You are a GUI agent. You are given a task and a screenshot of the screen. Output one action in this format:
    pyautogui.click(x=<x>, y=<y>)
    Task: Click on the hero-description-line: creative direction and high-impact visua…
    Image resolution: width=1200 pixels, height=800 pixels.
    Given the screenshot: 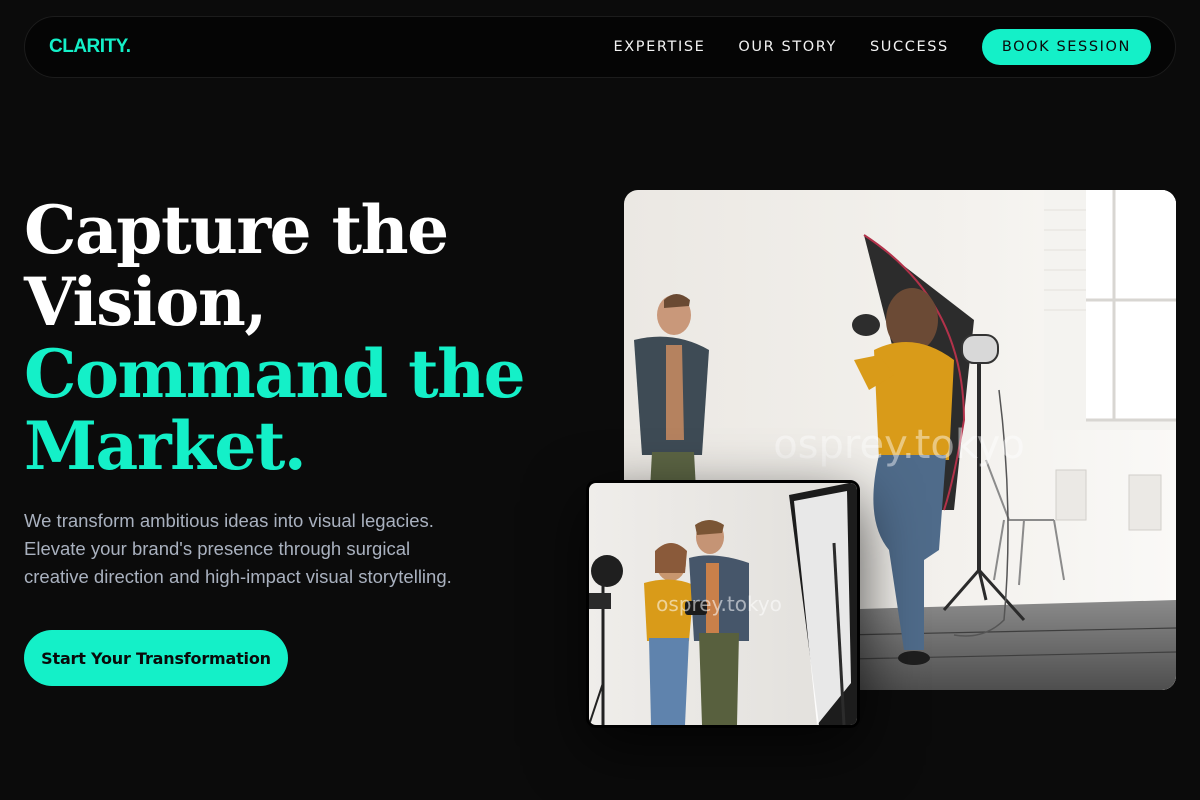 What is the action you would take?
    pyautogui.click(x=238, y=576)
    